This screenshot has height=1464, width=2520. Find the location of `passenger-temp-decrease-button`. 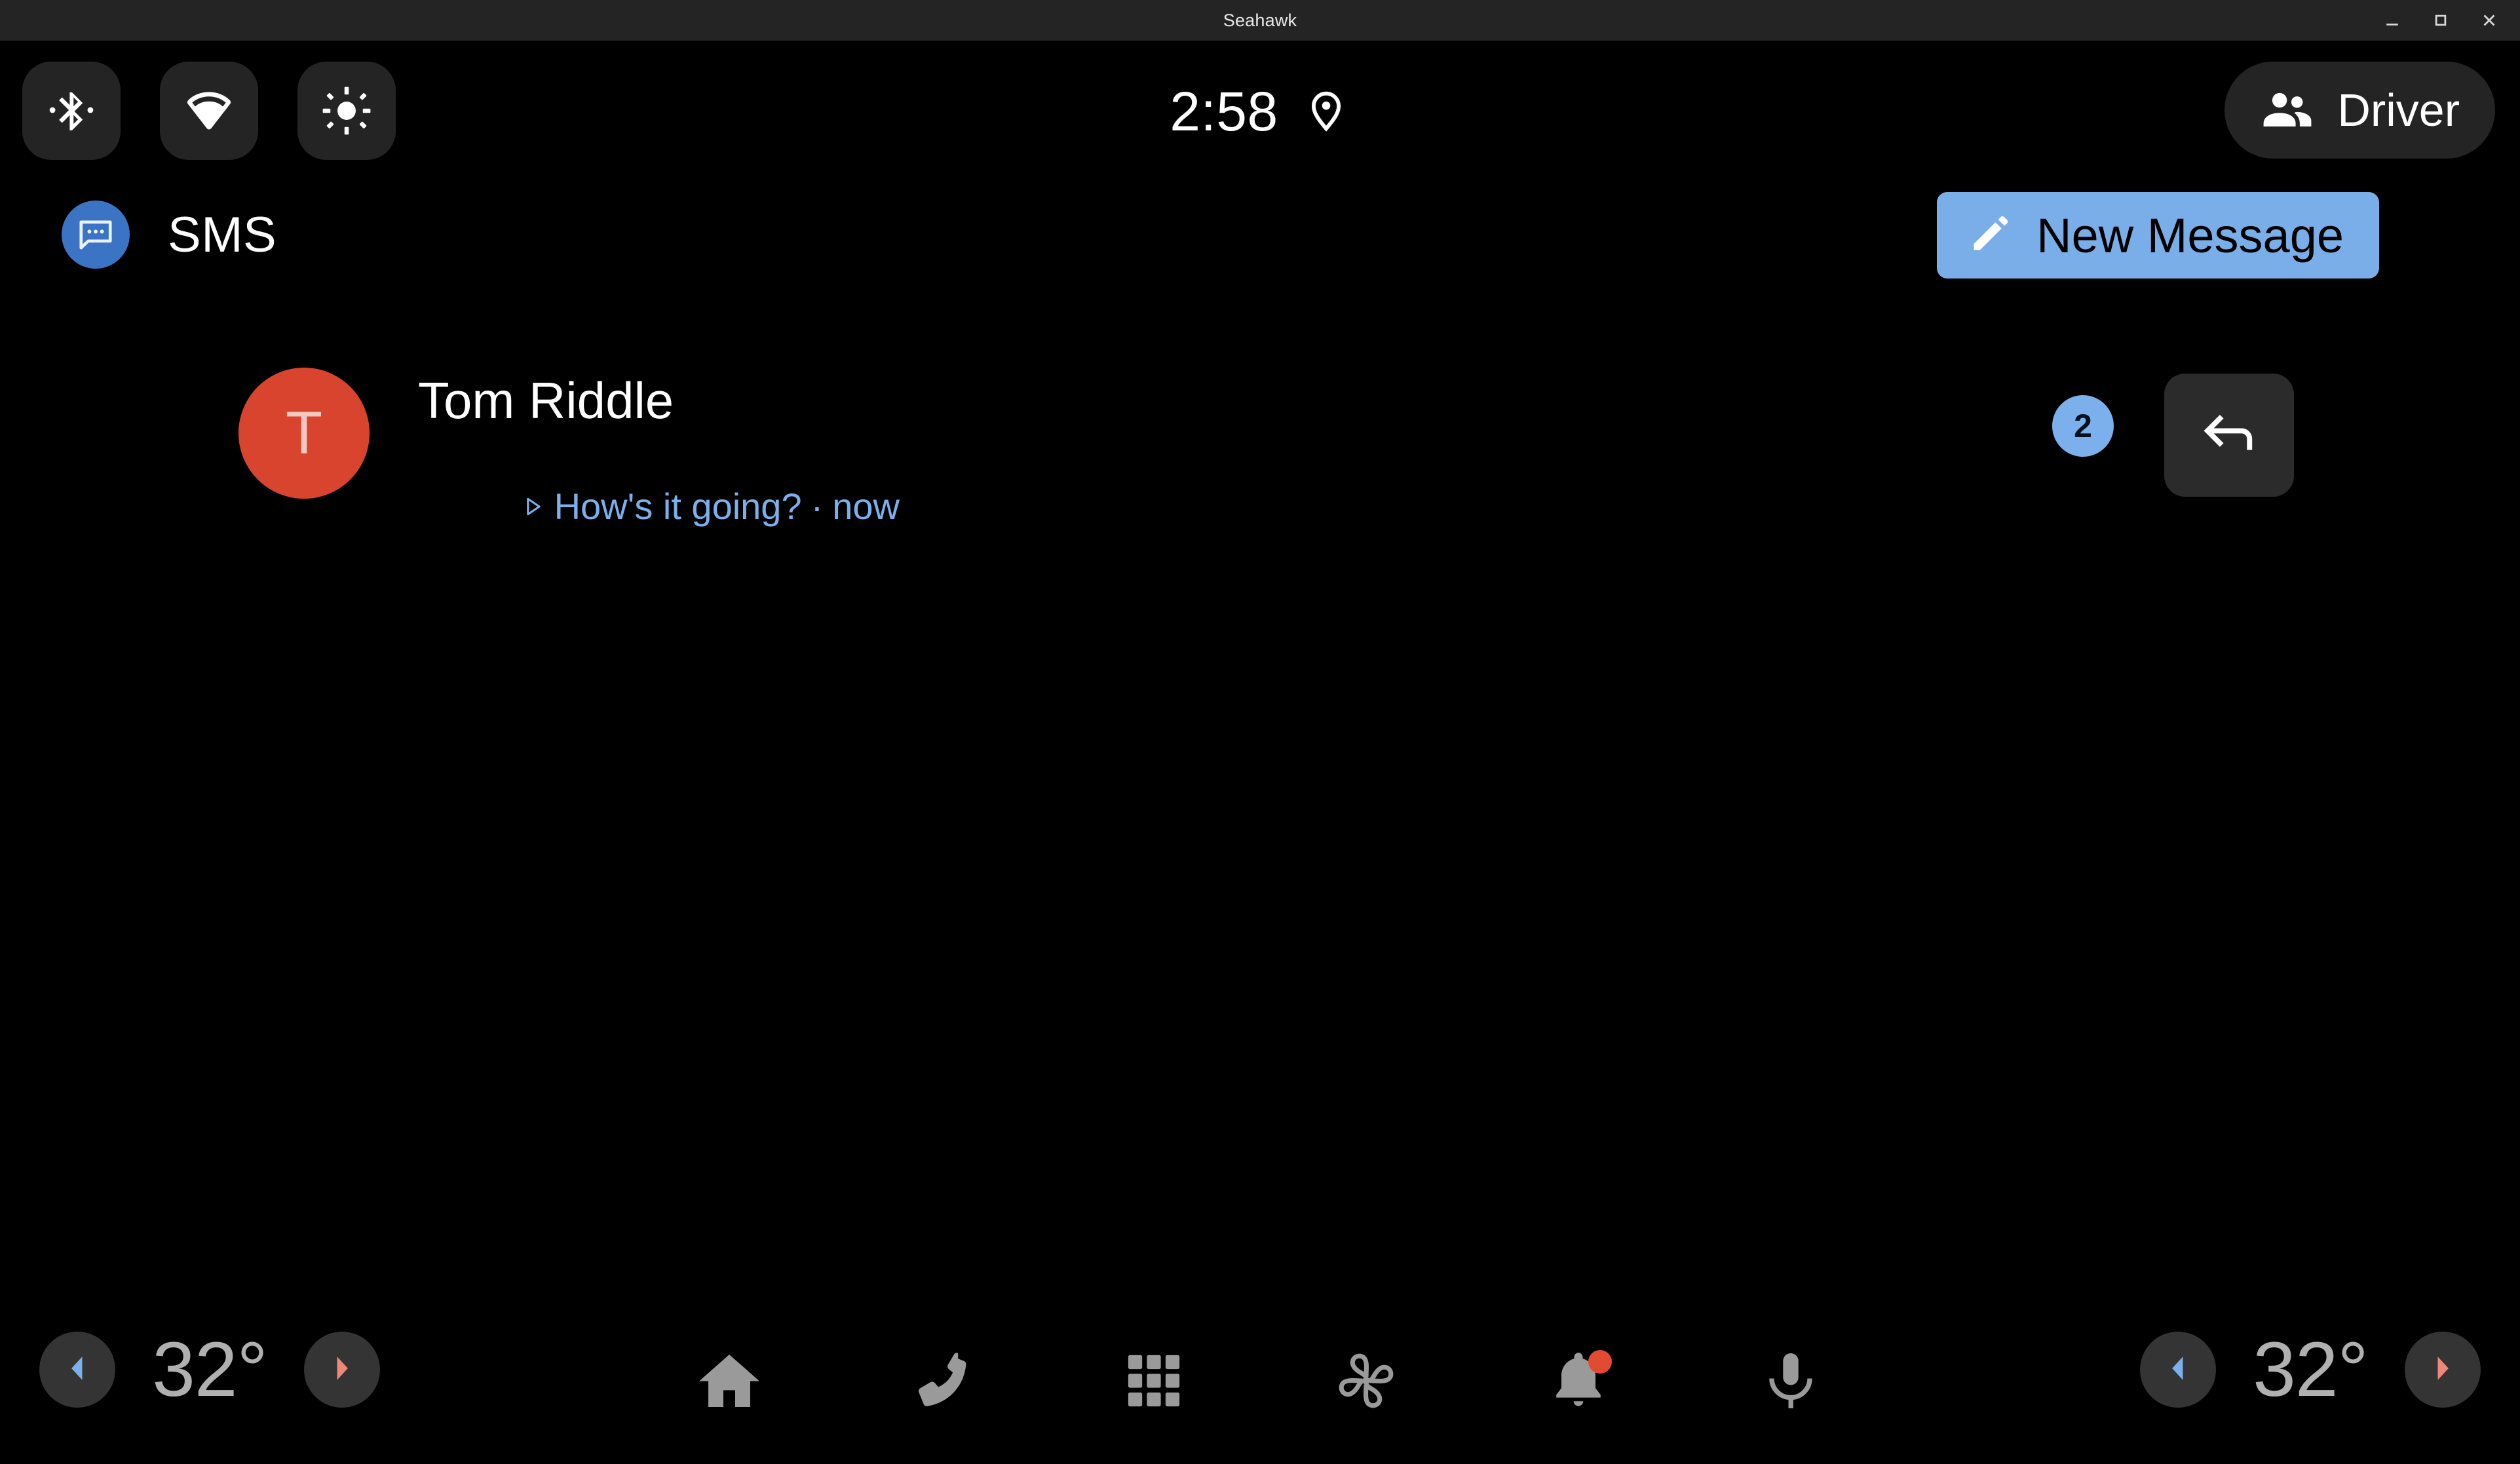

passenger-temp-decrease-button is located at coordinates (2178, 1370).